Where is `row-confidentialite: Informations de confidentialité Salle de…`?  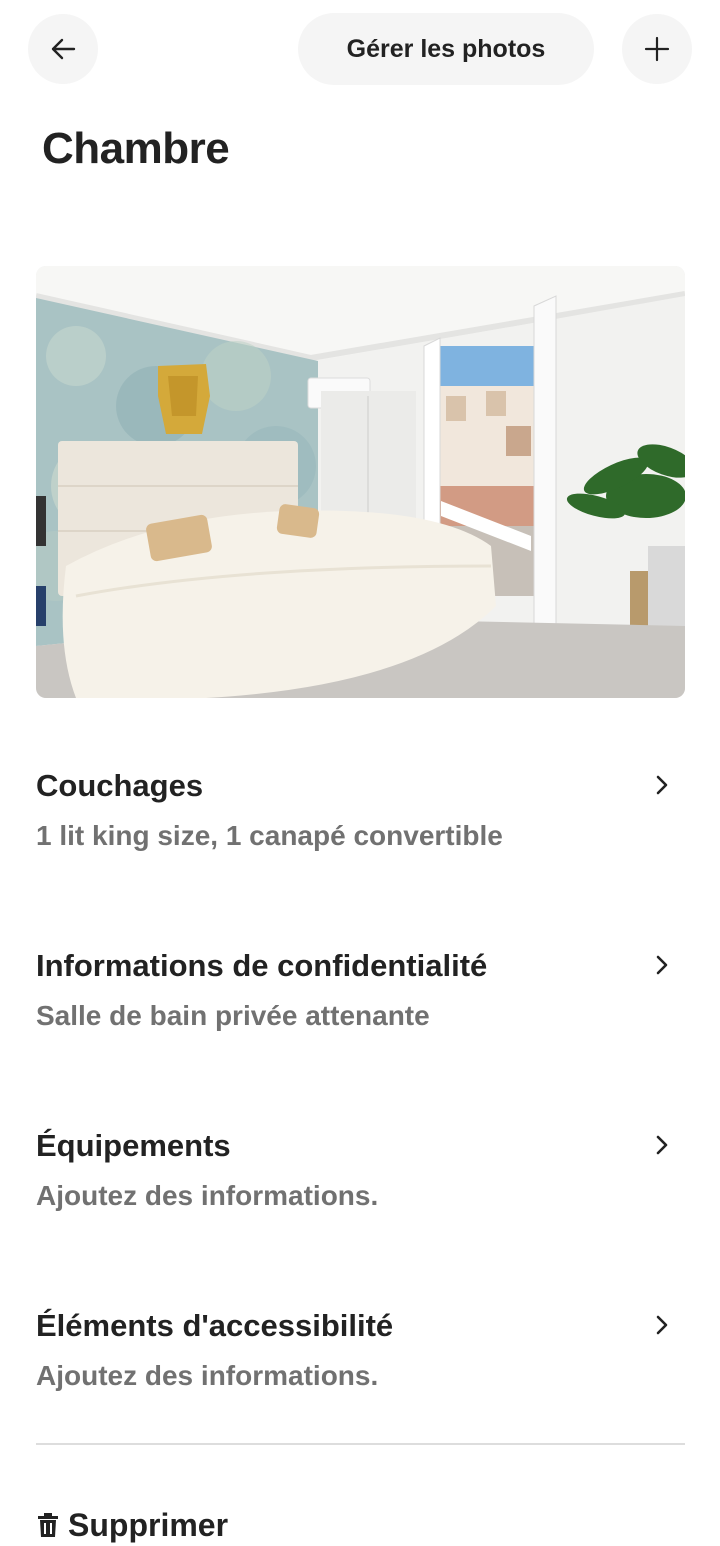
row-confidentialite: Informations de confidentialité Salle de… is located at coordinates (360, 1003).